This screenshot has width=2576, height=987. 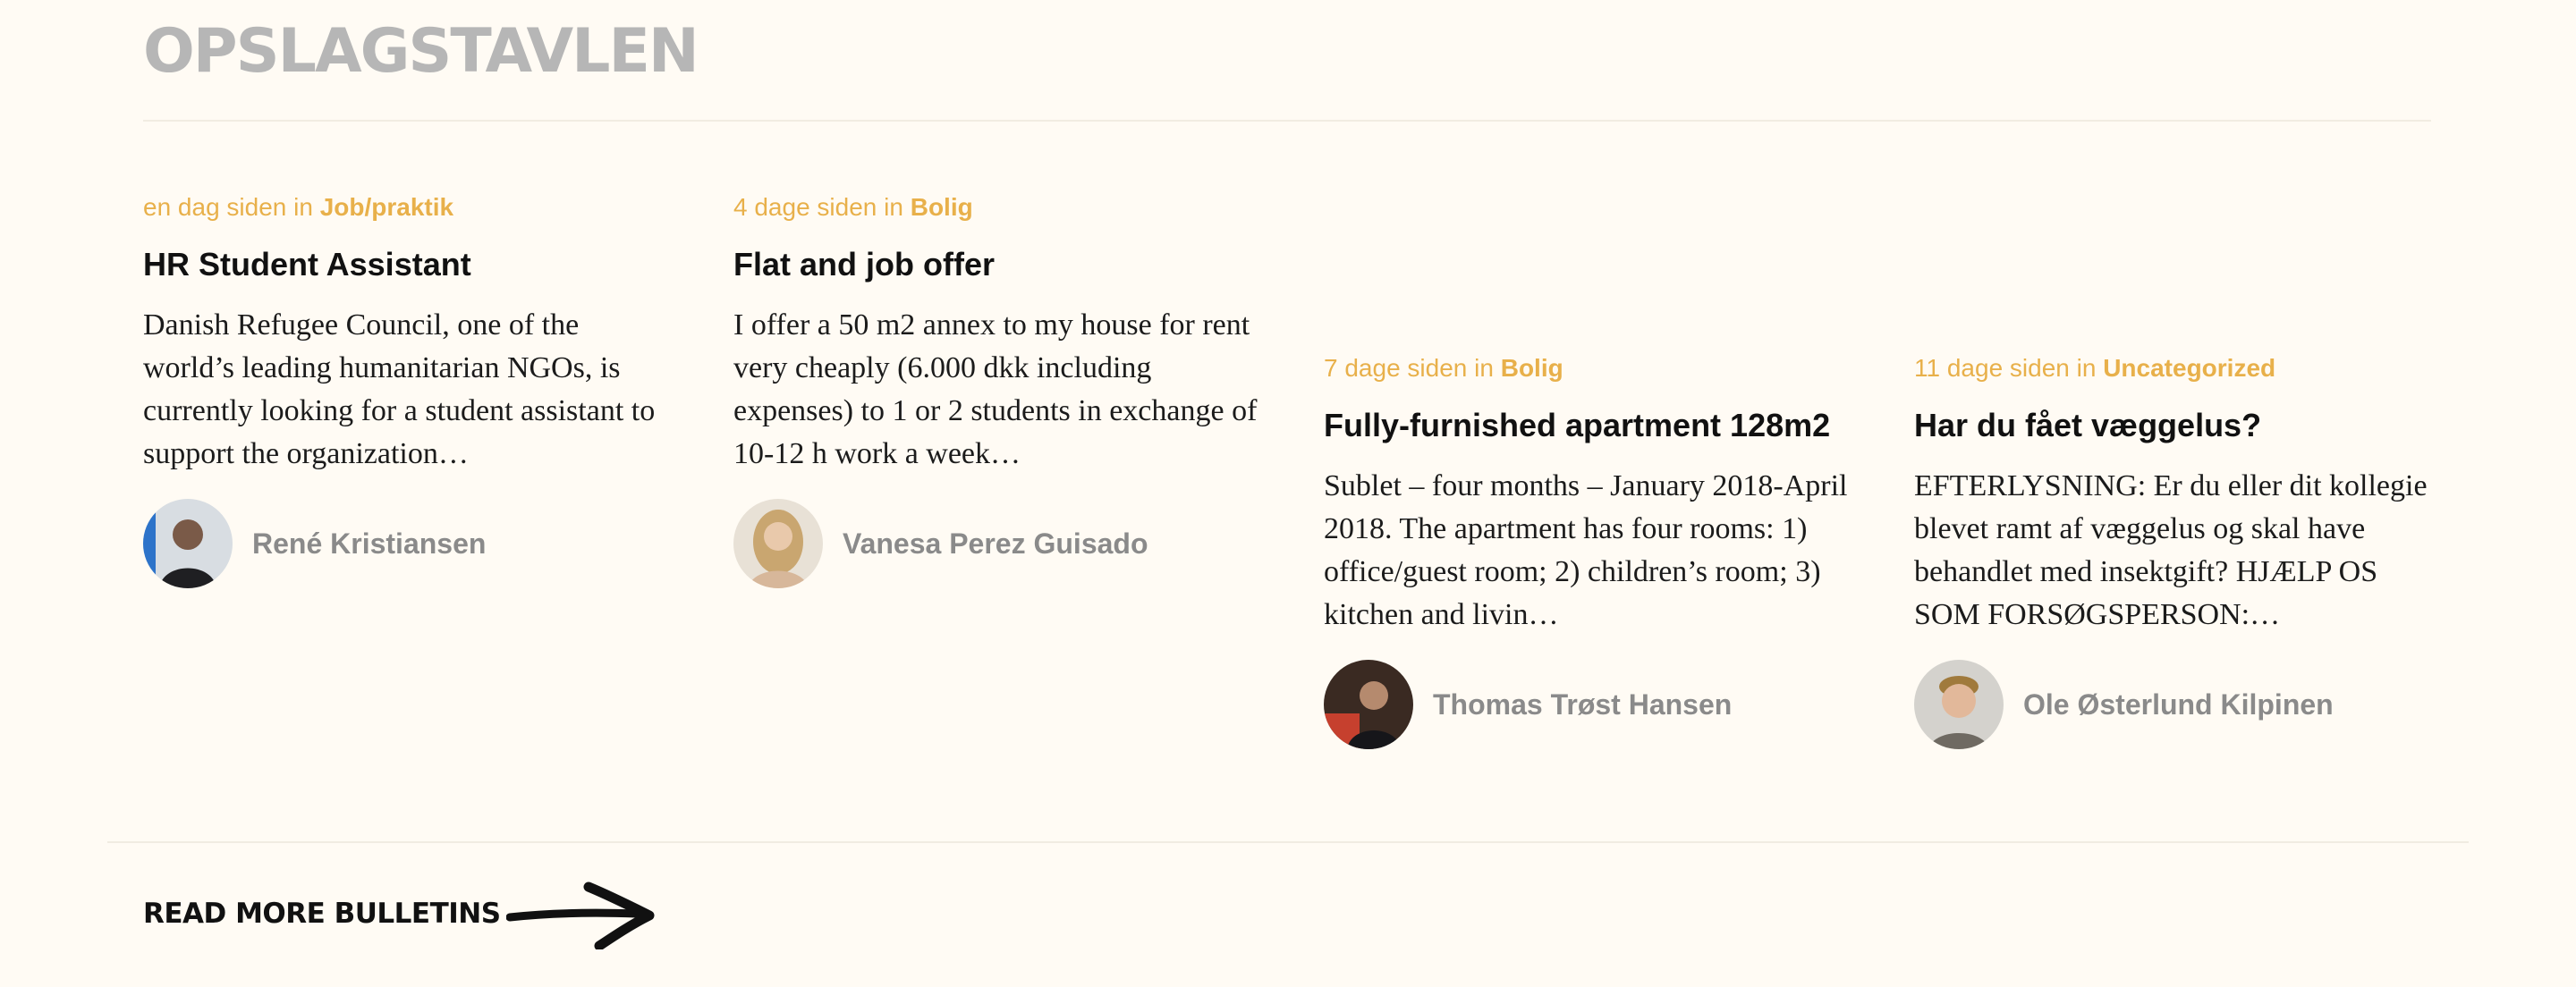 What do you see at coordinates (386, 207) in the screenshot?
I see `post-category-link: Job/praktik` at bounding box center [386, 207].